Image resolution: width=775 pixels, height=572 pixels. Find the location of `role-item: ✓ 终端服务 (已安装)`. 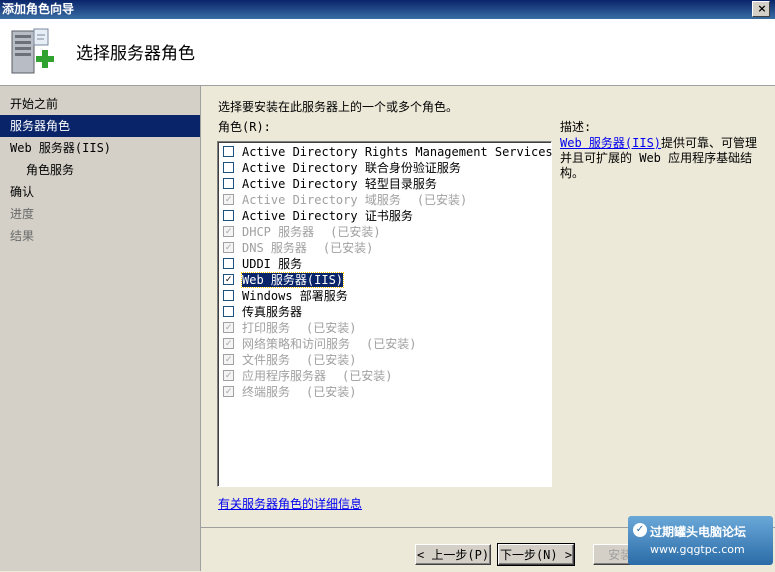

role-item: ✓ 终端服务 (已安装) is located at coordinates (384, 392).